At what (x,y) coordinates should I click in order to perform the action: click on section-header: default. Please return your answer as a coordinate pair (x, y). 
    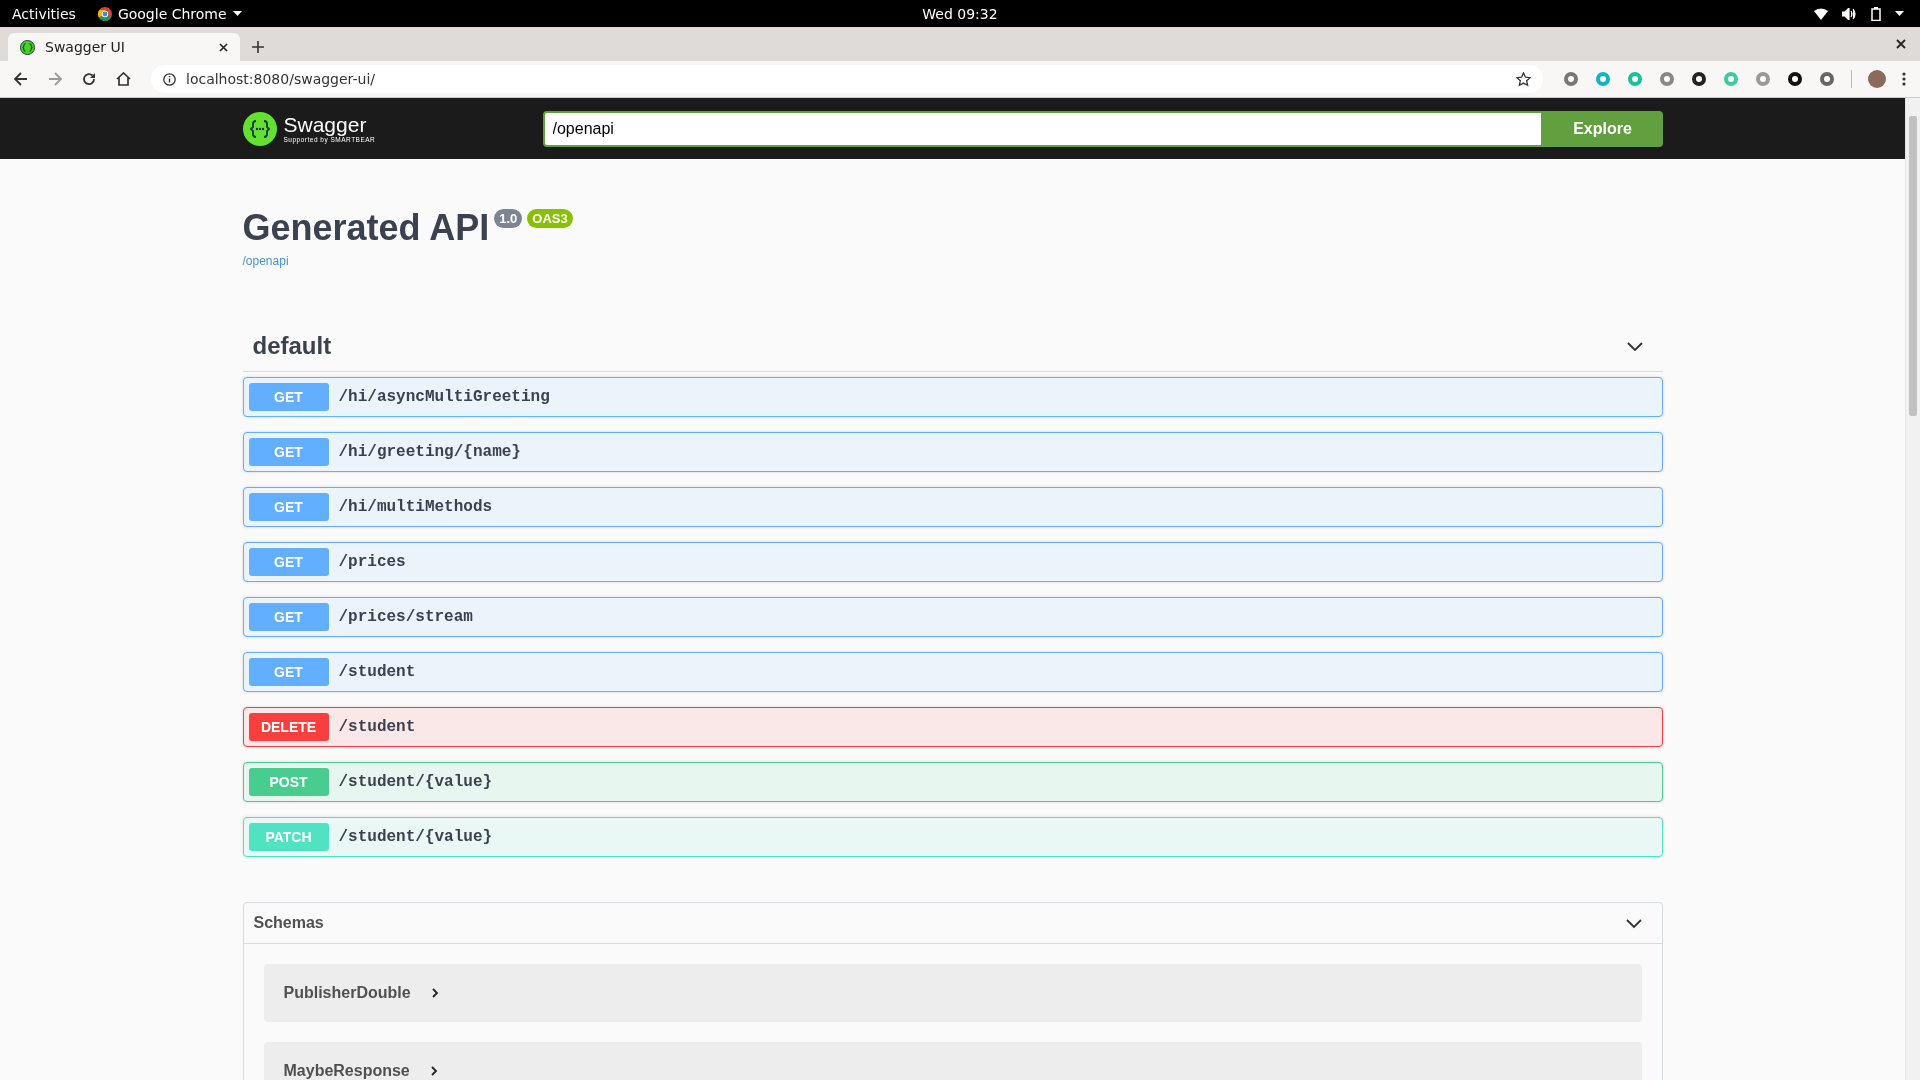
    Looking at the image, I should click on (952, 346).